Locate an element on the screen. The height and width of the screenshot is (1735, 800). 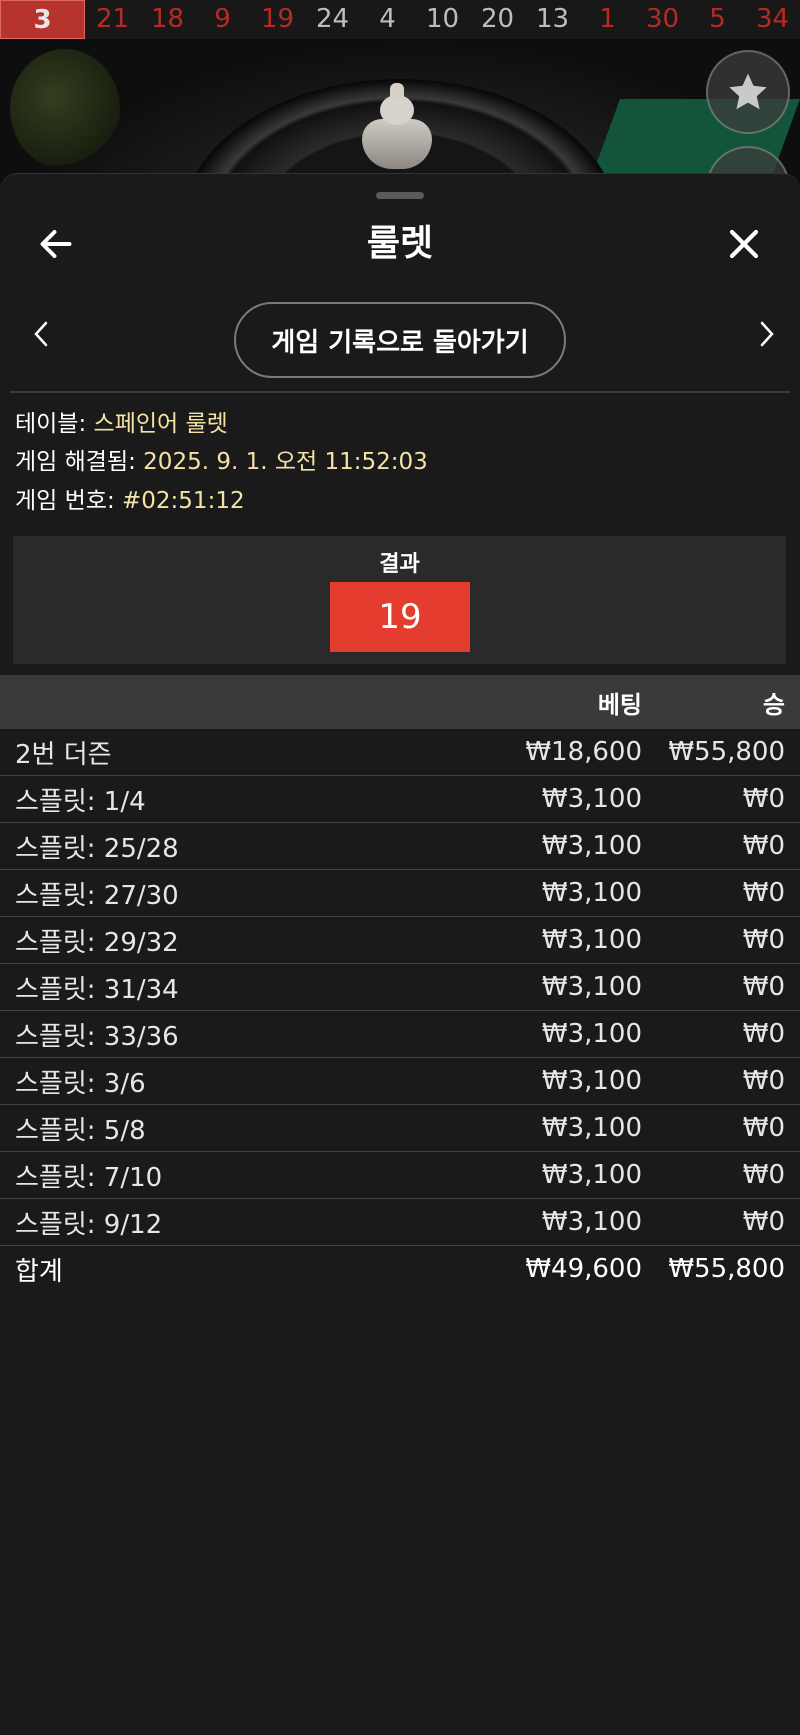
bet-name: 스플릿: 27/30 is located at coordinates (97, 895).